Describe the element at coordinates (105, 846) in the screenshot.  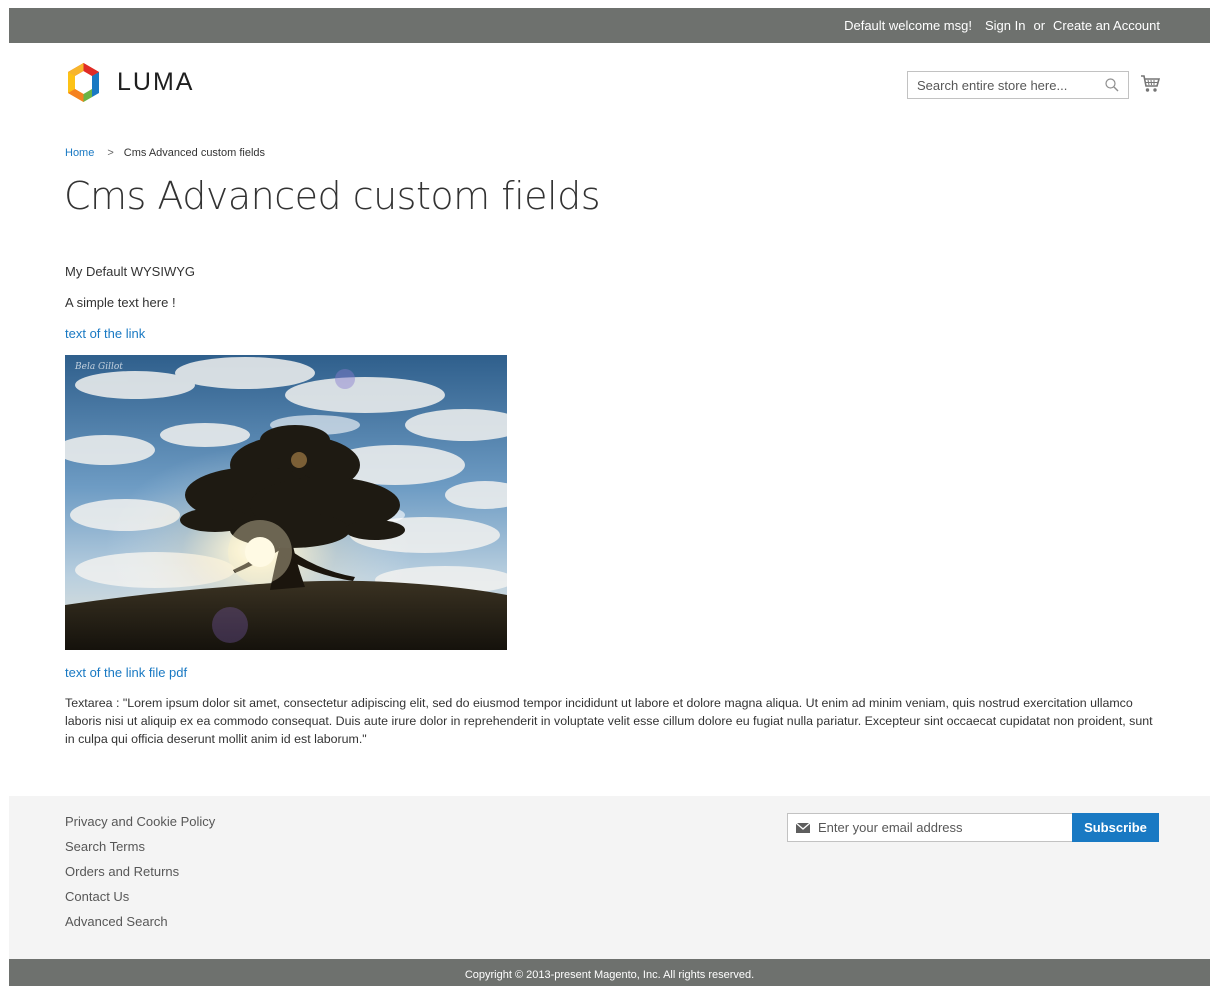
I see `search-terms-link: Search Terms` at that location.